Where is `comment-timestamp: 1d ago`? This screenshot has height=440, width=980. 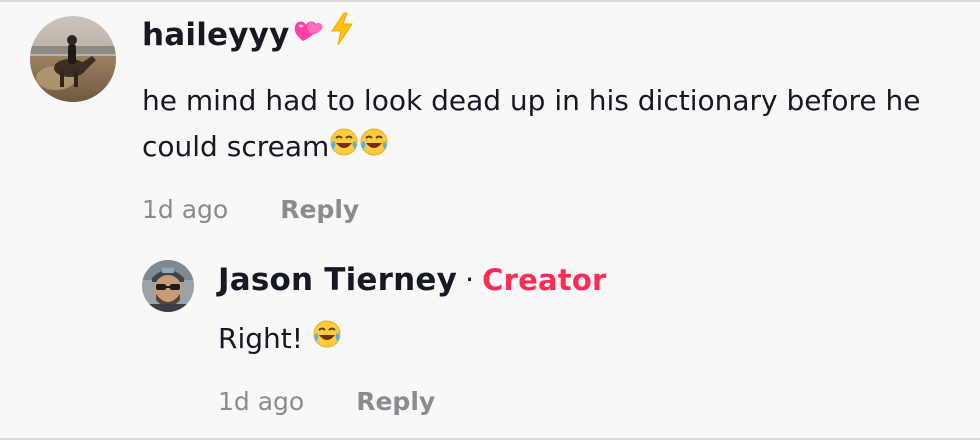 comment-timestamp: 1d ago is located at coordinates (185, 209).